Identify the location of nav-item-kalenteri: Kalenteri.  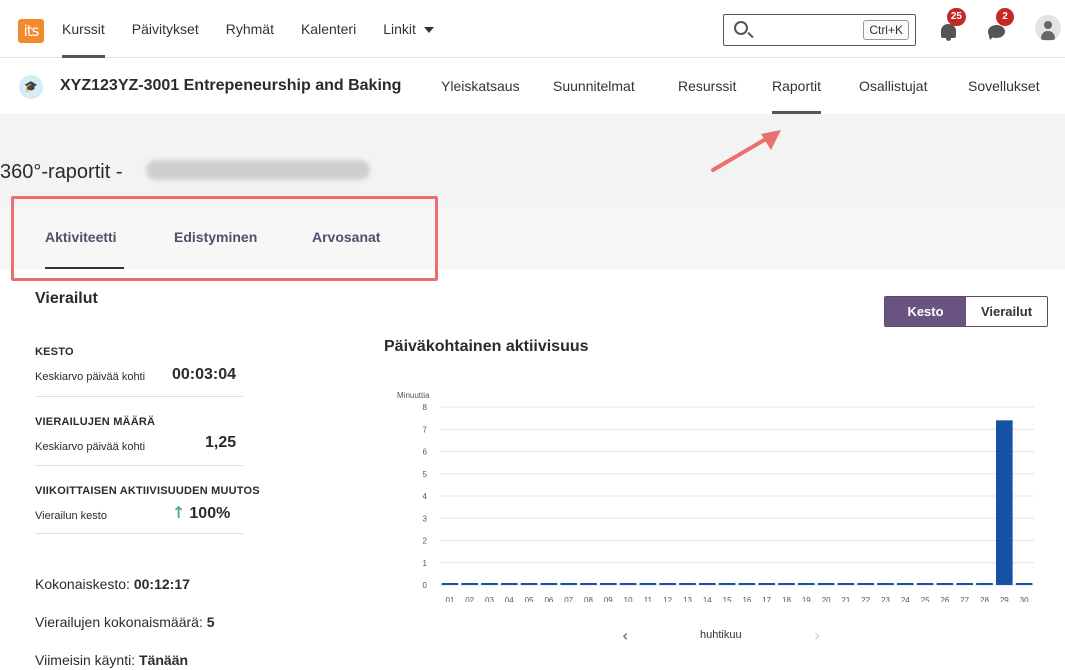
(328, 29).